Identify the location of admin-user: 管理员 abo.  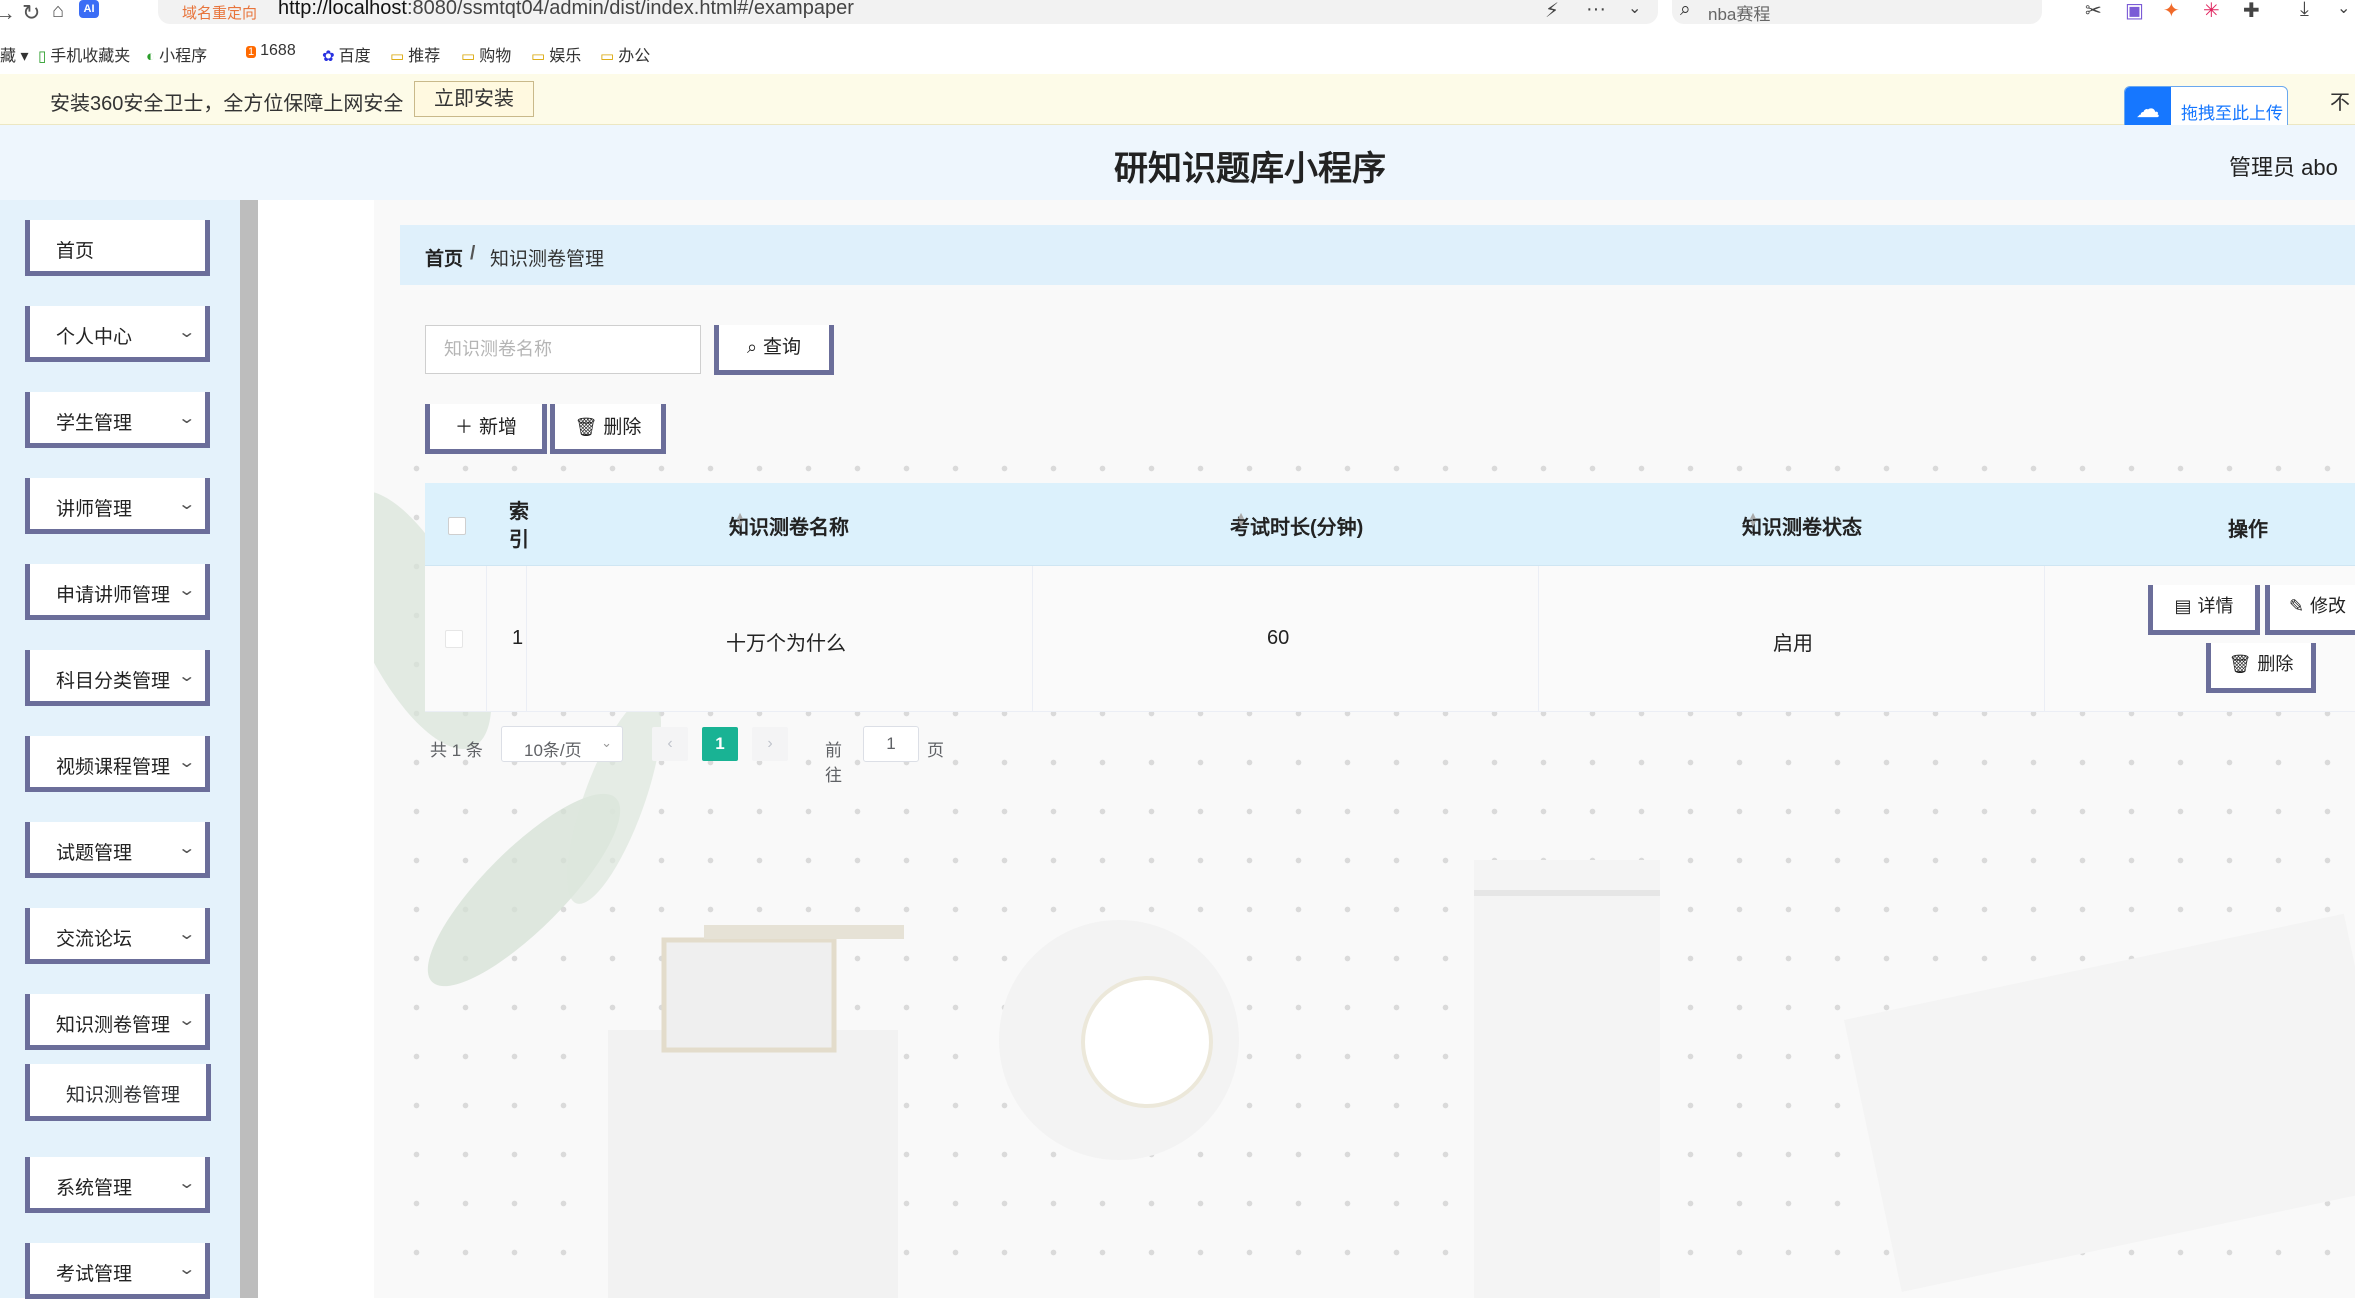
(2283, 166).